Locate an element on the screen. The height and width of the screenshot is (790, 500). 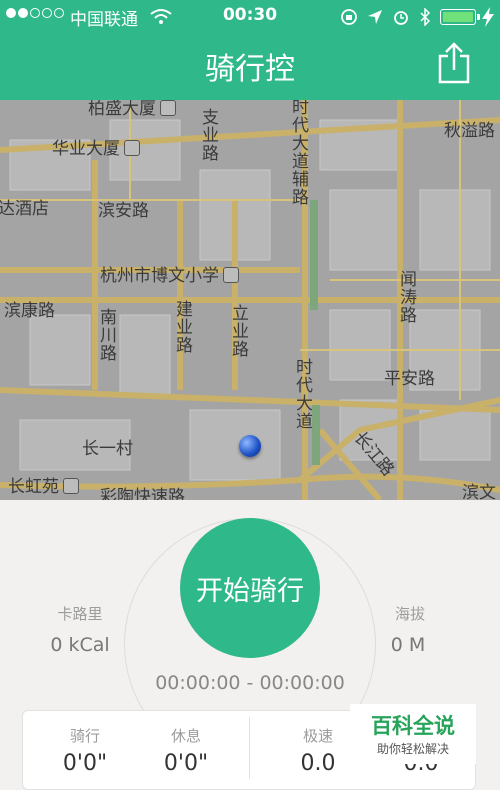
map-label-baisheng: 柏盛大厦 is located at coordinates (132, 109).